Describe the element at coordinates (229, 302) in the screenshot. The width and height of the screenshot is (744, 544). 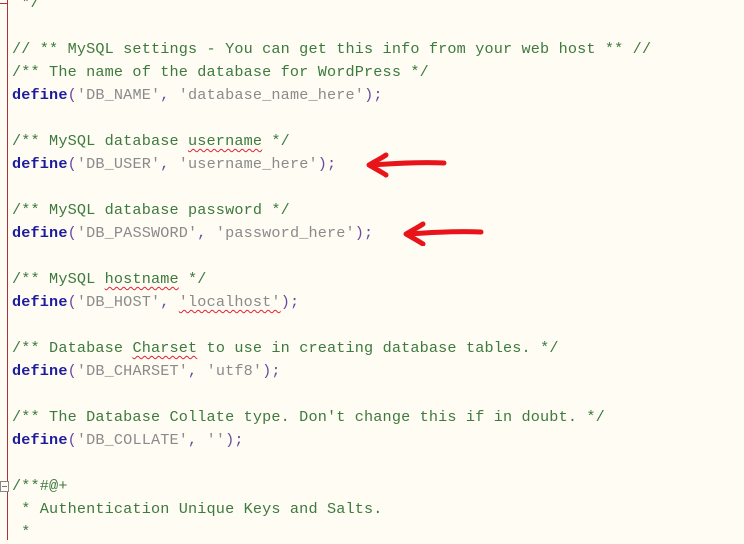
I see `code-string-value: 'localhost'` at that location.